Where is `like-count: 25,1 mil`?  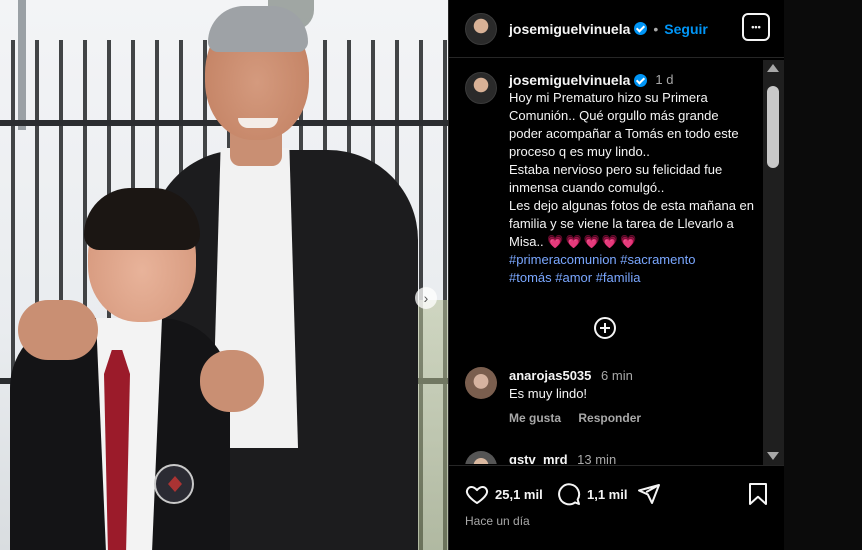 like-count: 25,1 mil is located at coordinates (519, 494).